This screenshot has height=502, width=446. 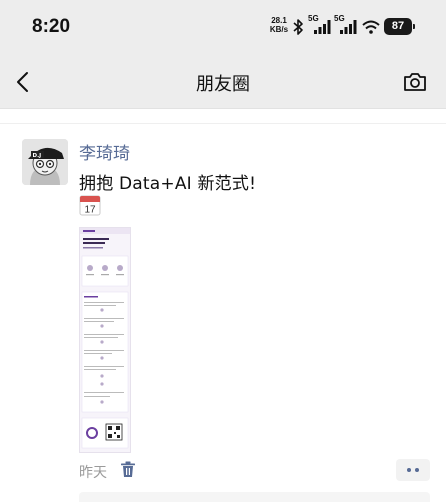 I want to click on post-image, so click(x=105, y=340).